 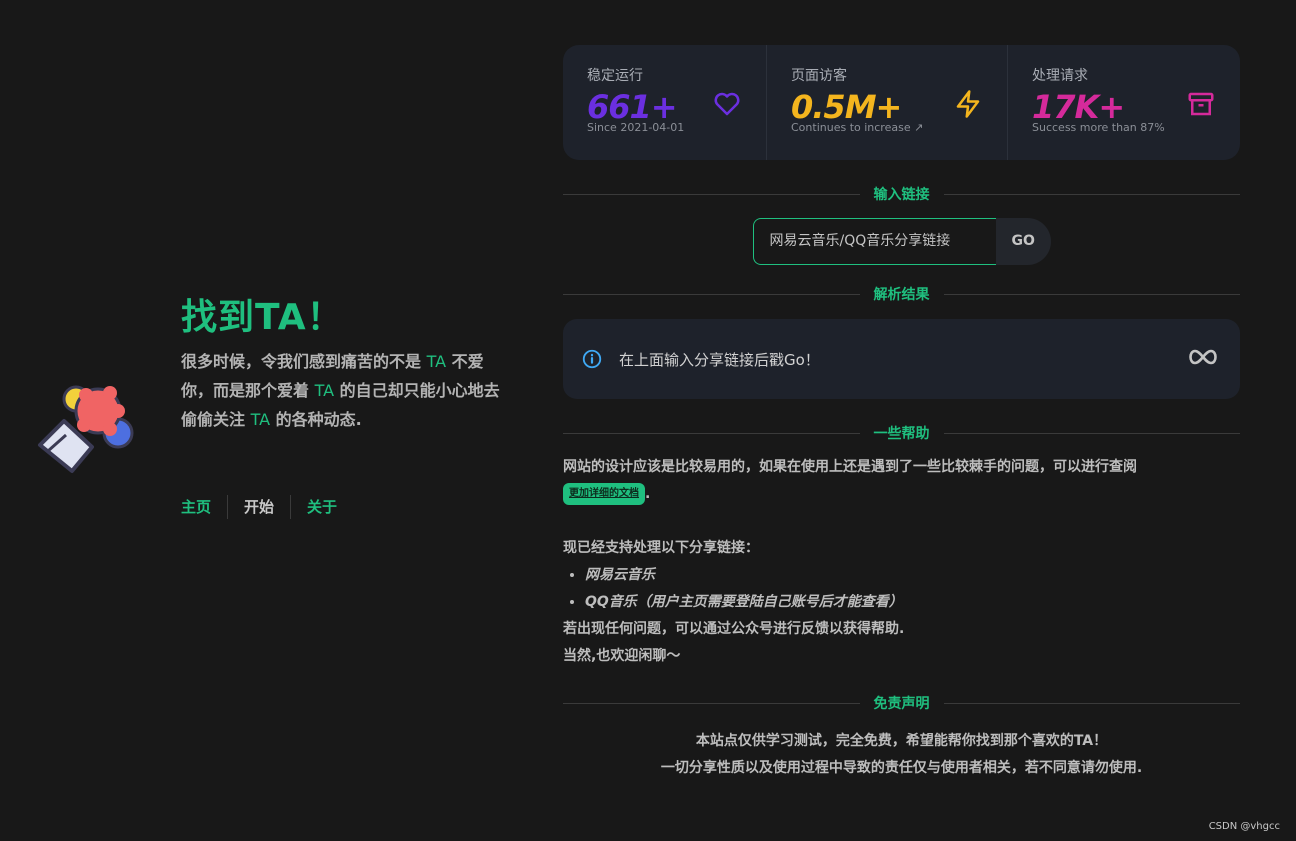 What do you see at coordinates (968, 104) in the screenshot?
I see `lightning-icon` at bounding box center [968, 104].